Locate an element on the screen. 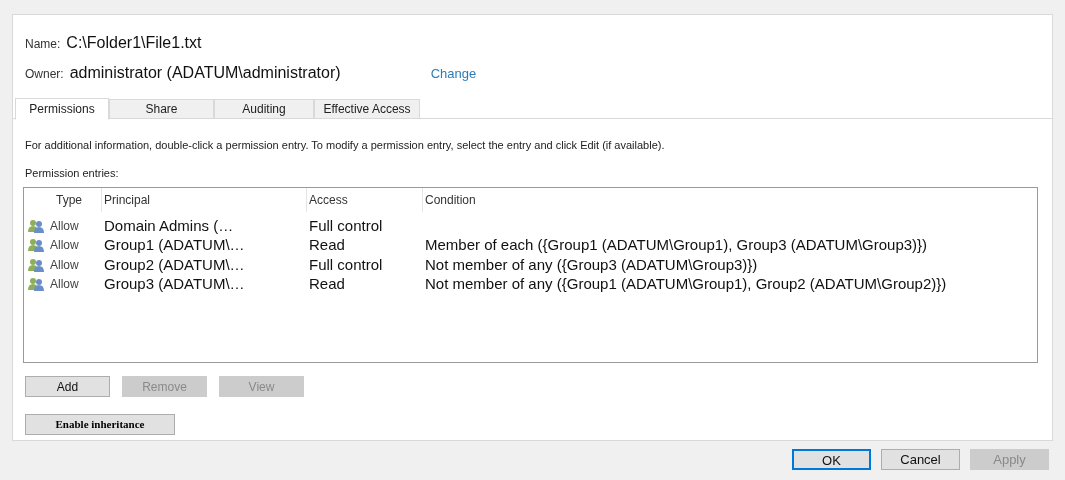 Image resolution: width=1065 pixels, height=480 pixels. name-label: Name: is located at coordinates (43, 44).